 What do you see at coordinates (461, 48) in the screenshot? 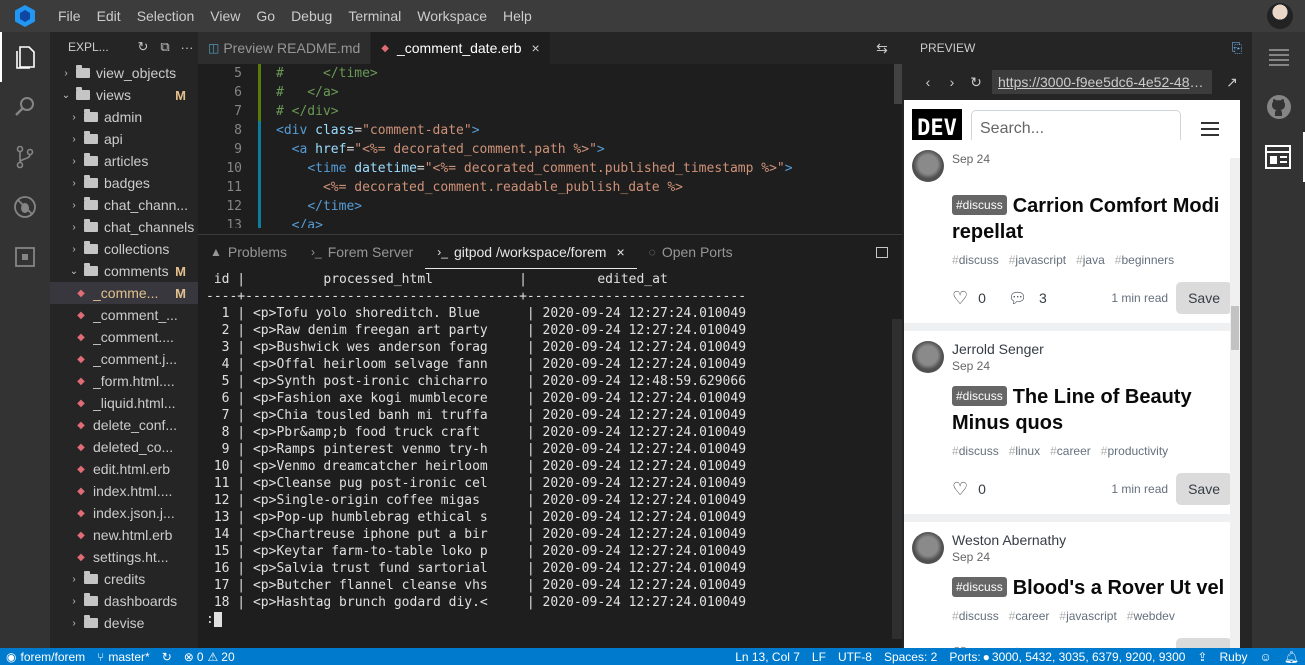
I see `tab-comment-date: ◆ _comment_date.erb ×` at bounding box center [461, 48].